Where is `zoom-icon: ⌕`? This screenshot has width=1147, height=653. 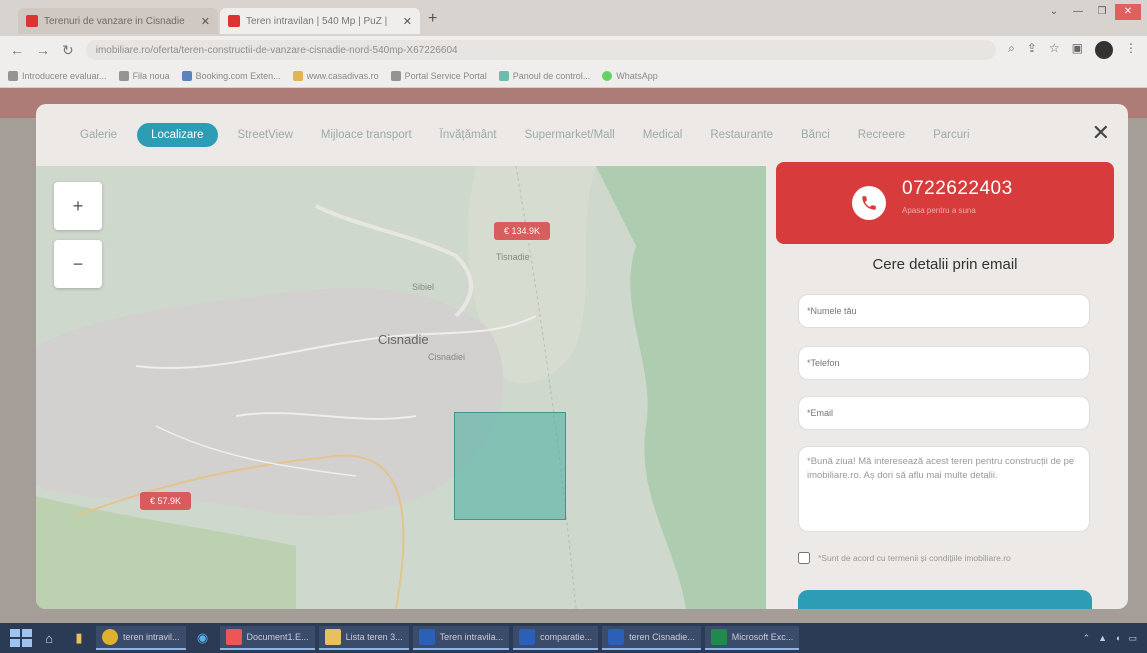
zoom-icon: ⌕ is located at coordinates (1011, 50).